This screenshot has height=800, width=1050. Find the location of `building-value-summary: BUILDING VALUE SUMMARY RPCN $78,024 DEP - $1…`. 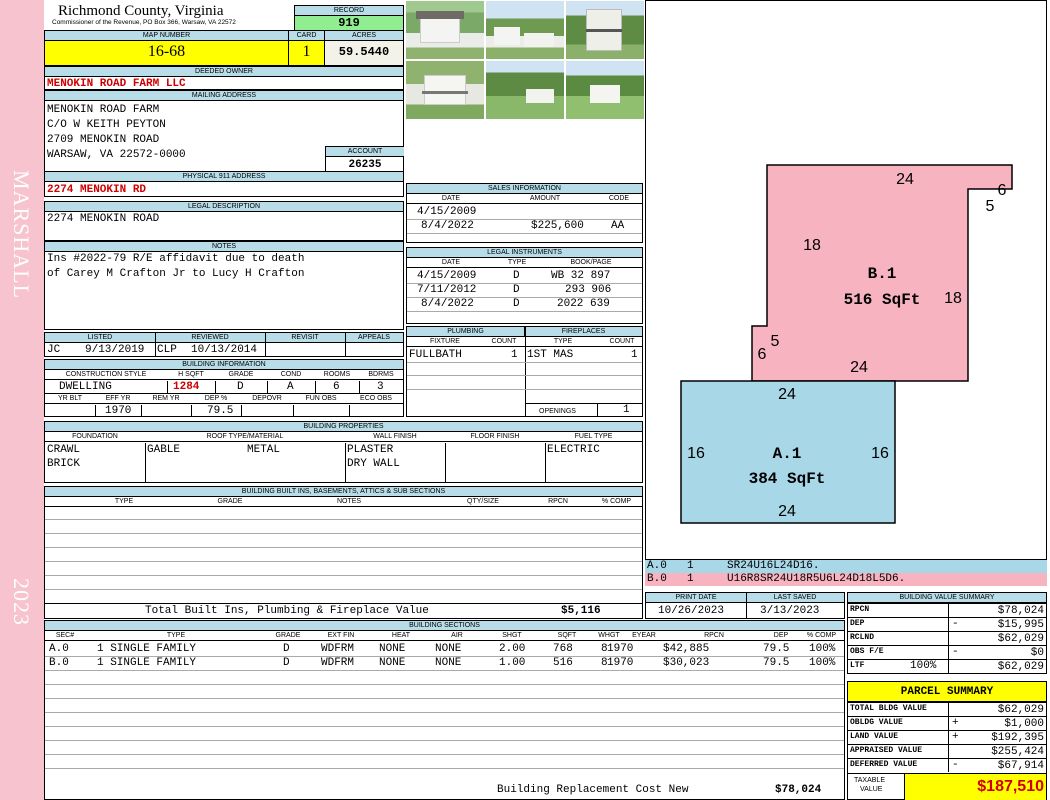

building-value-summary: BUILDING VALUE SUMMARY RPCN $78,024 DEP - $1… is located at coordinates (947, 633).